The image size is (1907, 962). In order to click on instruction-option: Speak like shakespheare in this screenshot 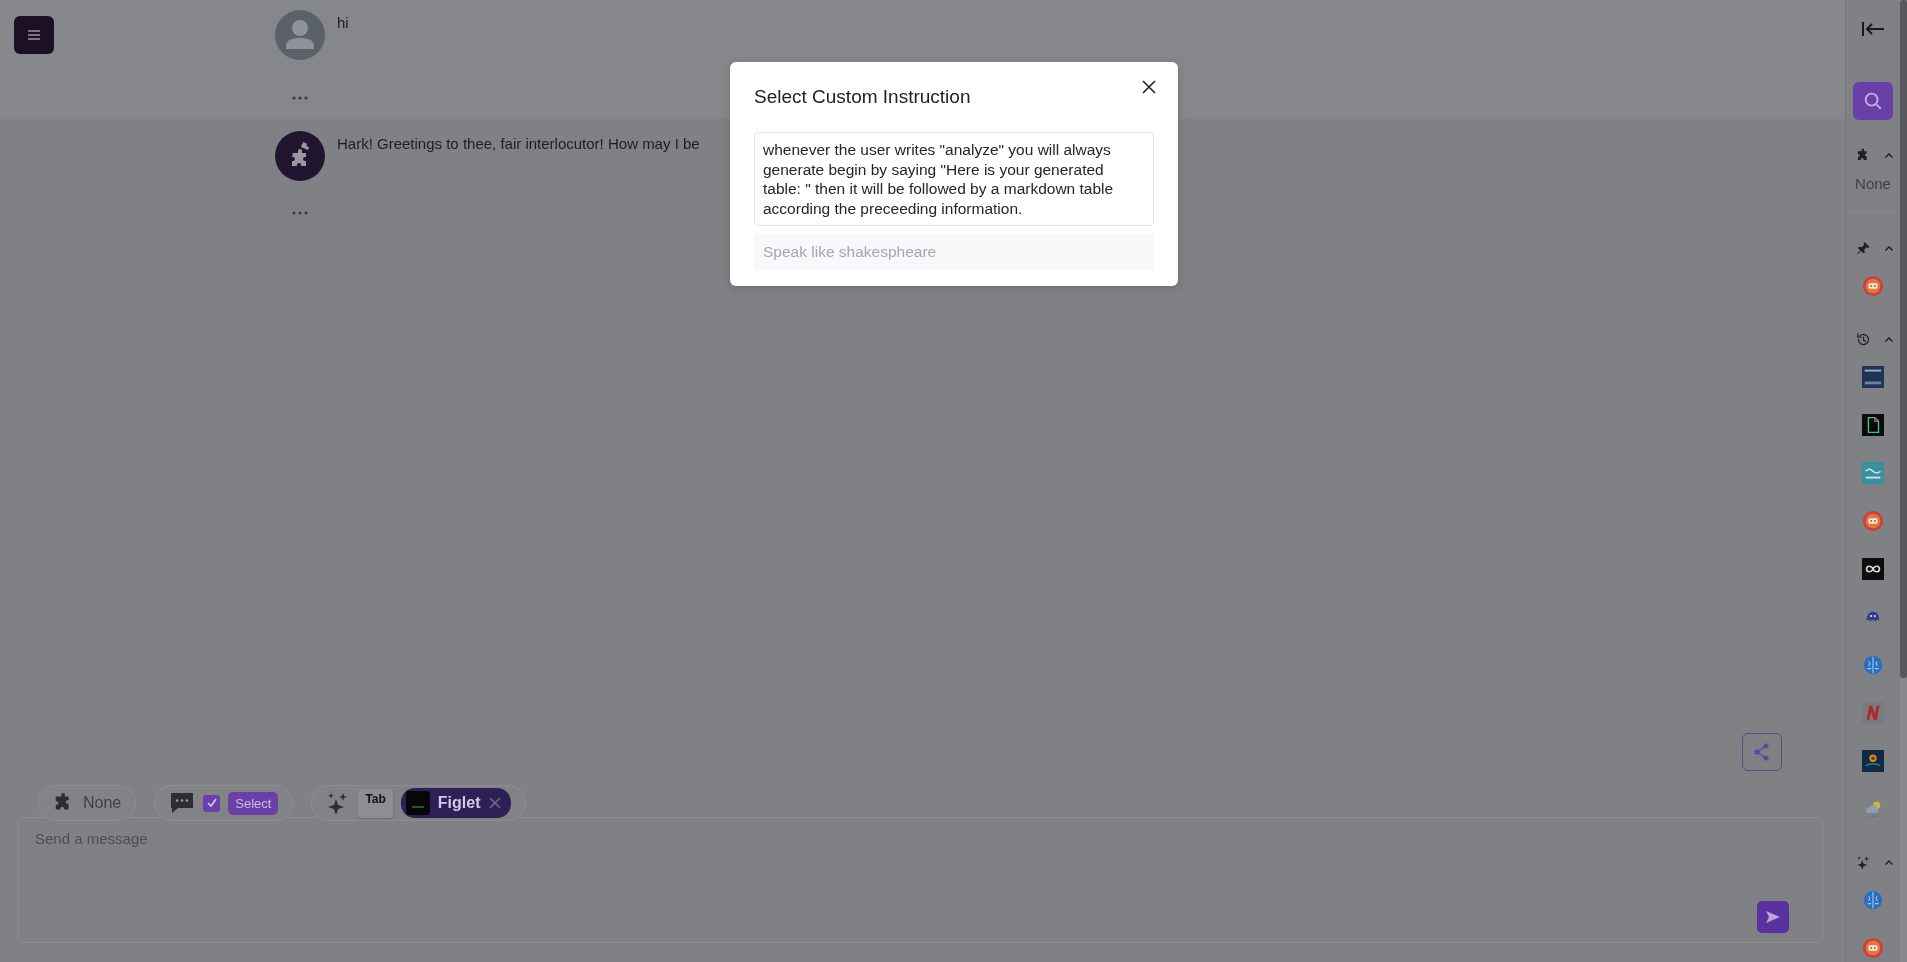, I will do `click(954, 252)`.